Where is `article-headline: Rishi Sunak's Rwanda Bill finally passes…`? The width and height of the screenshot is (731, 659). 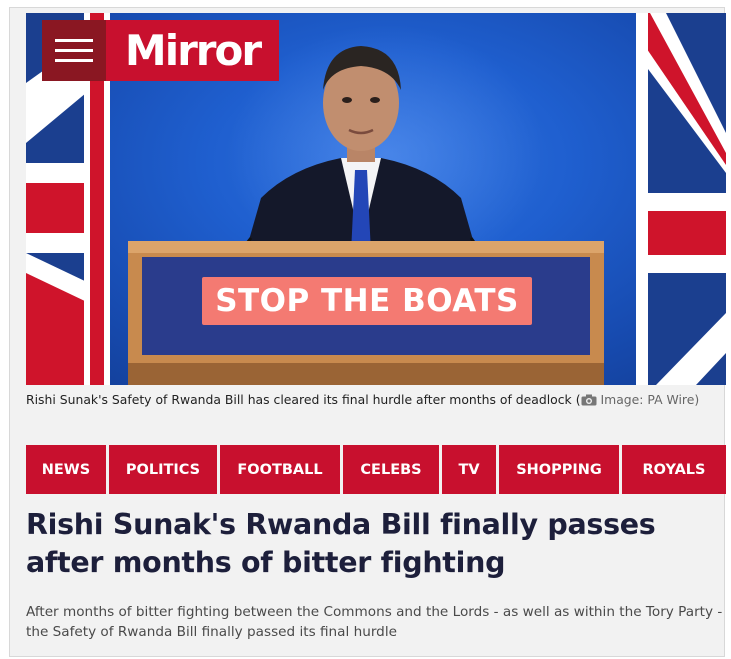 article-headline: Rishi Sunak's Rwanda Bill finally passes… is located at coordinates (341, 543).